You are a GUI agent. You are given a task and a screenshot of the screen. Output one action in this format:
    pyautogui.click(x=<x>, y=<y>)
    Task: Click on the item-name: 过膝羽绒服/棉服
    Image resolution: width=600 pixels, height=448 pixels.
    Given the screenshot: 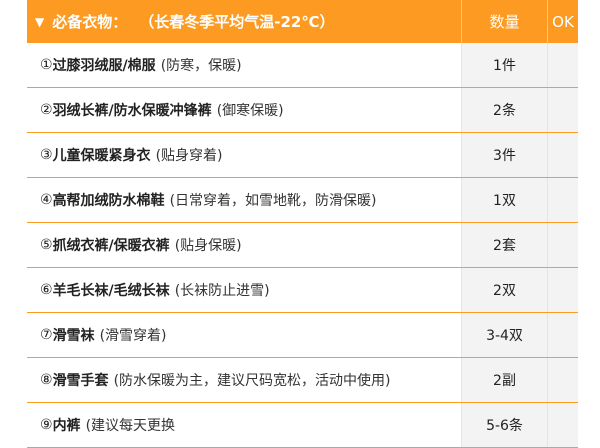 What is the action you would take?
    pyautogui.click(x=104, y=66)
    